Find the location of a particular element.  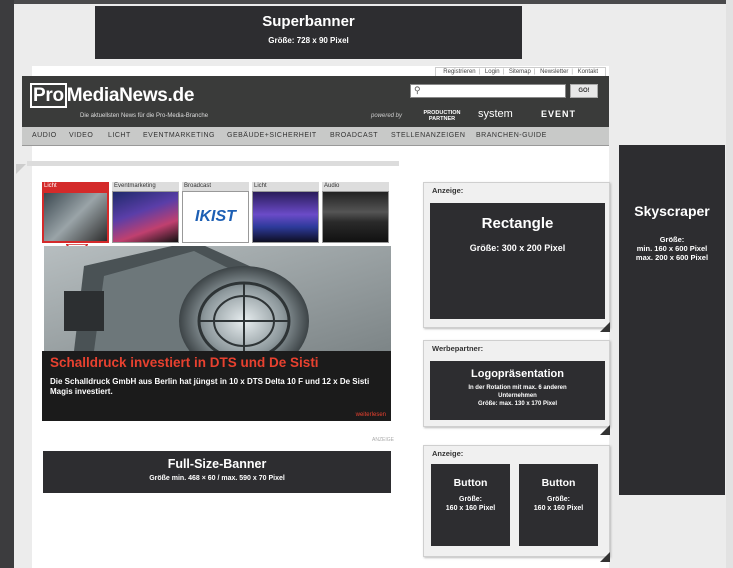

anzeige-label-2: Anzeige: is located at coordinates (448, 453).